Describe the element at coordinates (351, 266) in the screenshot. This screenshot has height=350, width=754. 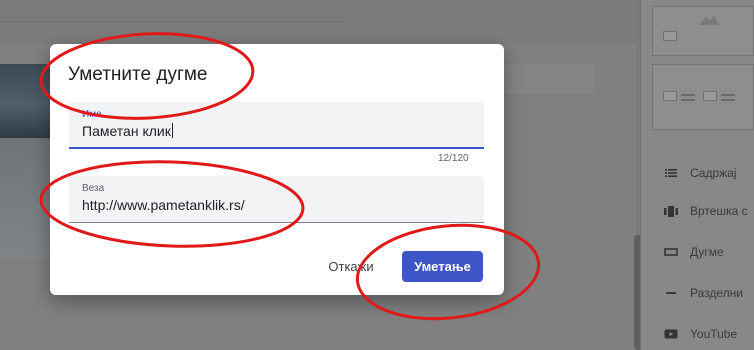
I see `cancel-button: Откажи` at that location.